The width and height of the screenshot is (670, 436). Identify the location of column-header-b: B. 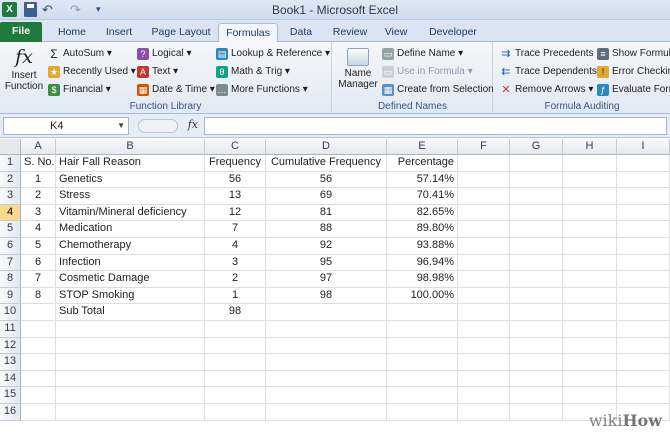
(130, 147).